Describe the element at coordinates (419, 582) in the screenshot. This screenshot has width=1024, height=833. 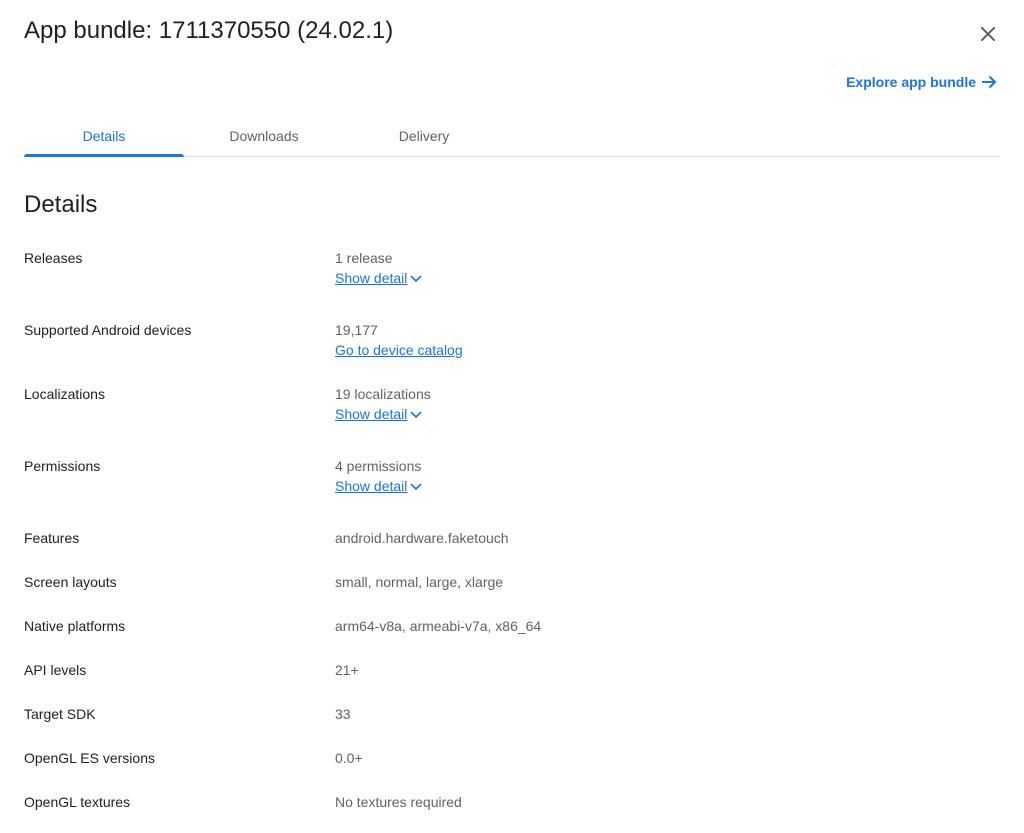
I see `detail-value: small, normal, large, xlarge` at that location.